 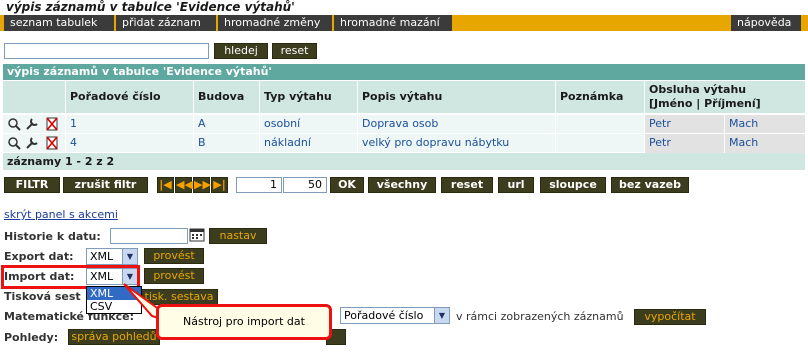 What do you see at coordinates (219, 185) in the screenshot?
I see `last-page-icon: ▶|` at bounding box center [219, 185].